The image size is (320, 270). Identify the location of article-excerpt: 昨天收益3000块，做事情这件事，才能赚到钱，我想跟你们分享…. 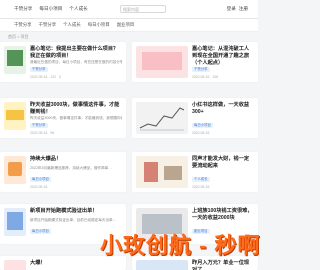
(76, 118).